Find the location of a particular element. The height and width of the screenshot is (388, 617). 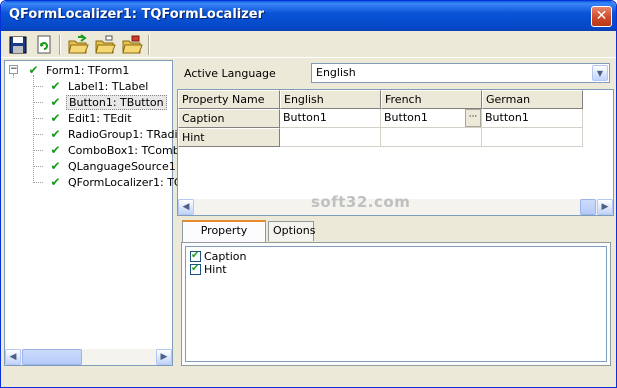

tree-item-label: RadioGroup1: TRadioG is located at coordinates (130, 134).